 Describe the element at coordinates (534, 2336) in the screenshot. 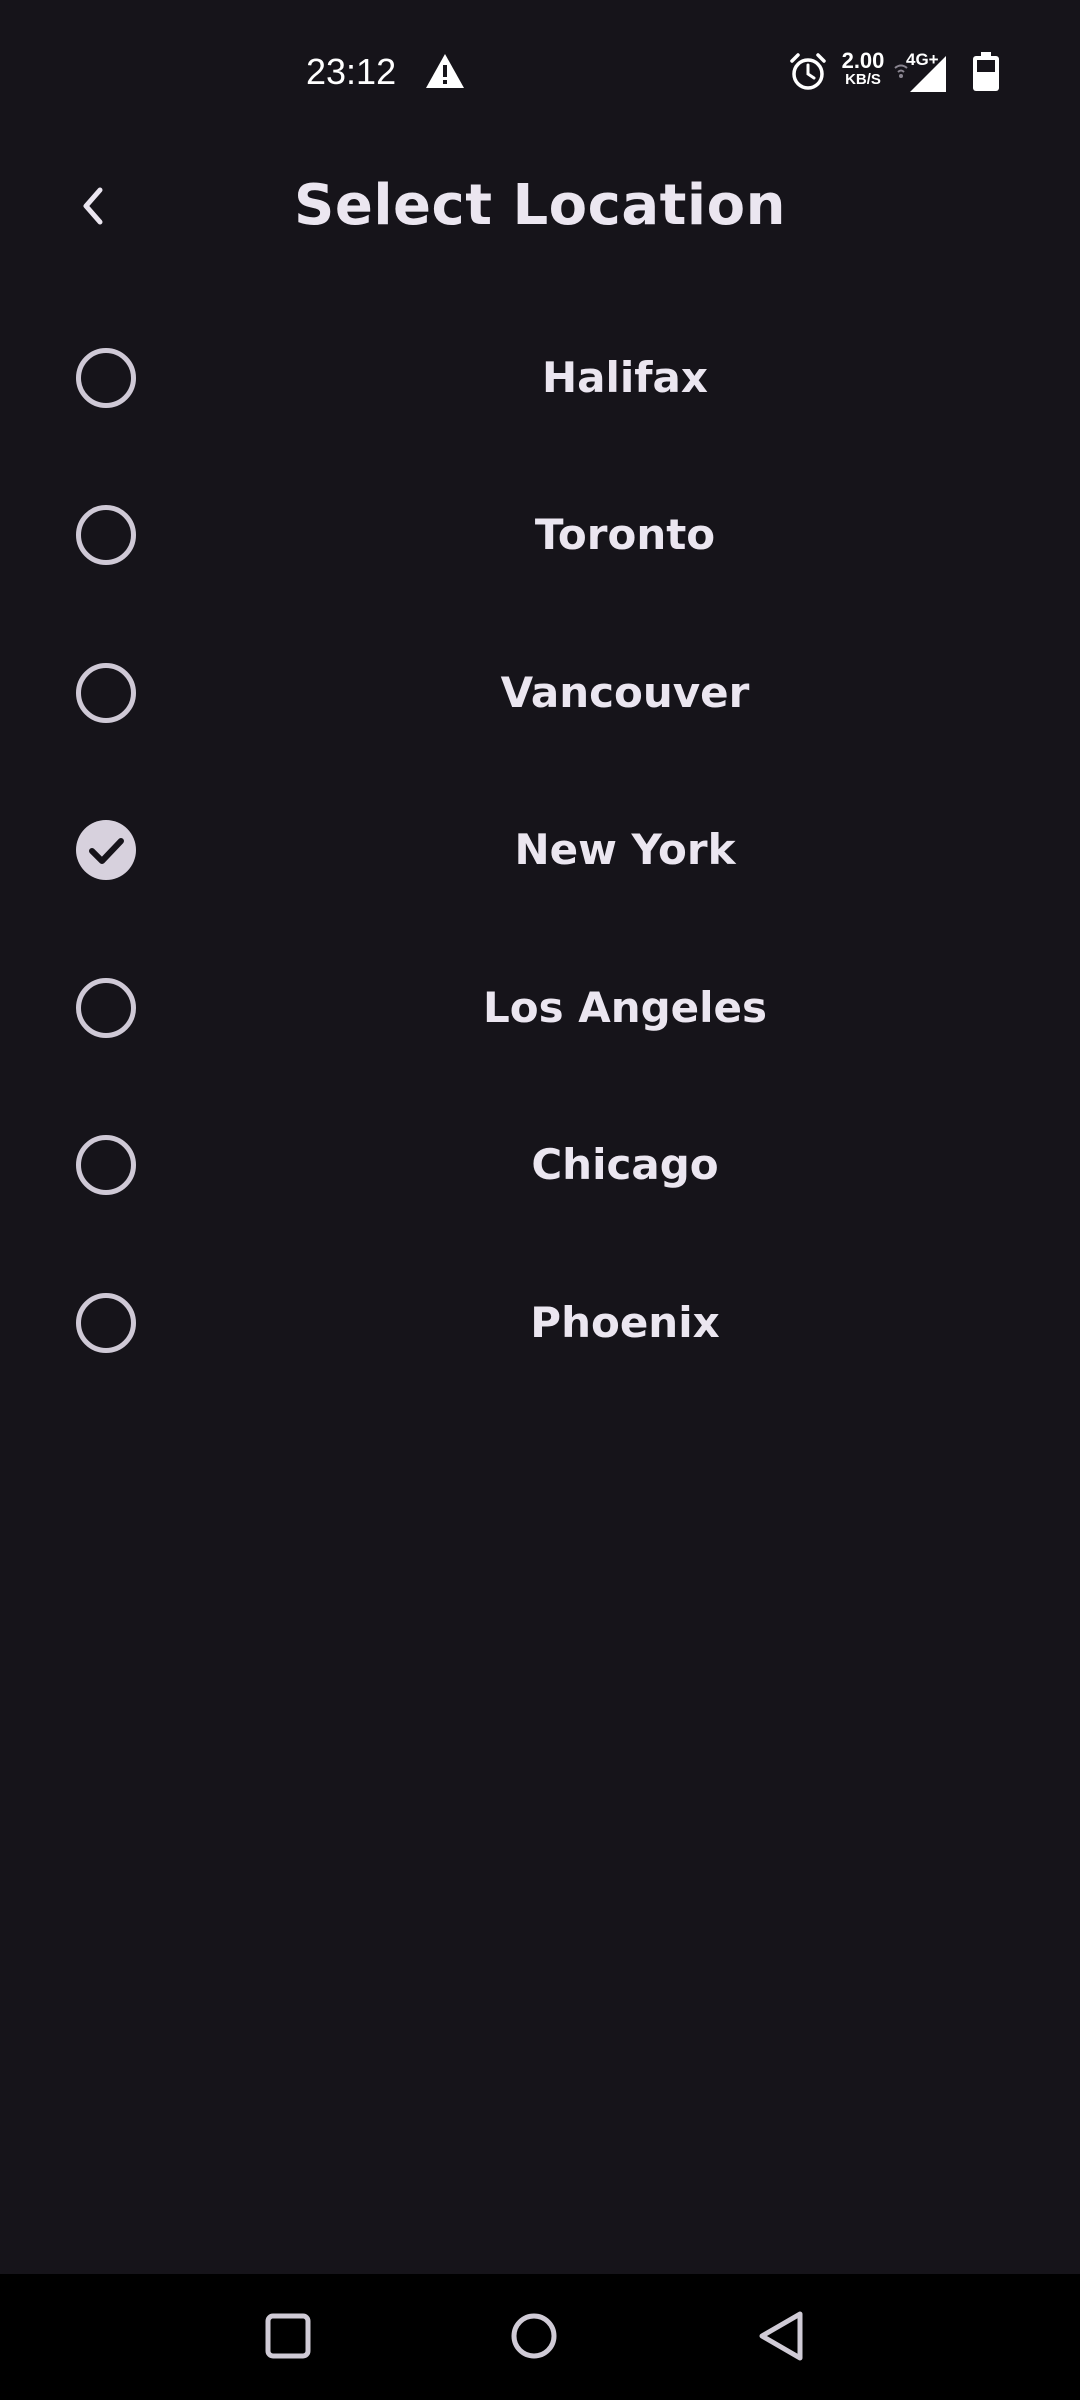

I see `home-icon` at that location.